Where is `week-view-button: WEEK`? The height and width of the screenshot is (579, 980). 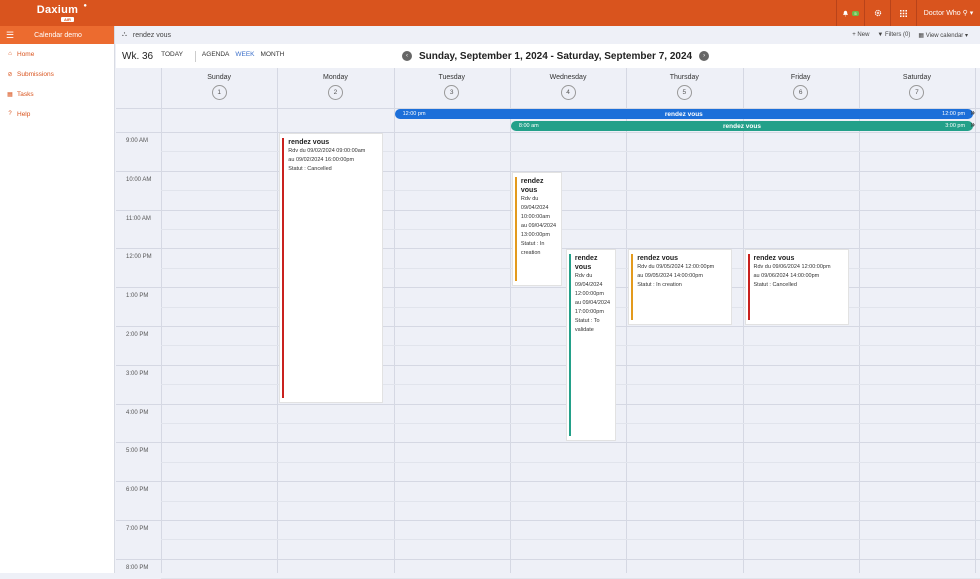 week-view-button: WEEK is located at coordinates (244, 56).